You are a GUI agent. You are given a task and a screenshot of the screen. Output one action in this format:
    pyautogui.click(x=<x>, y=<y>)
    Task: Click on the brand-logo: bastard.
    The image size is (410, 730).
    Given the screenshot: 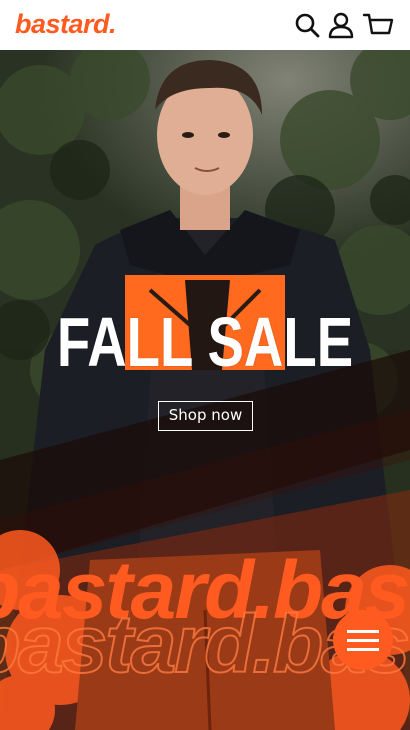 What is the action you would take?
    pyautogui.click(x=66, y=24)
    